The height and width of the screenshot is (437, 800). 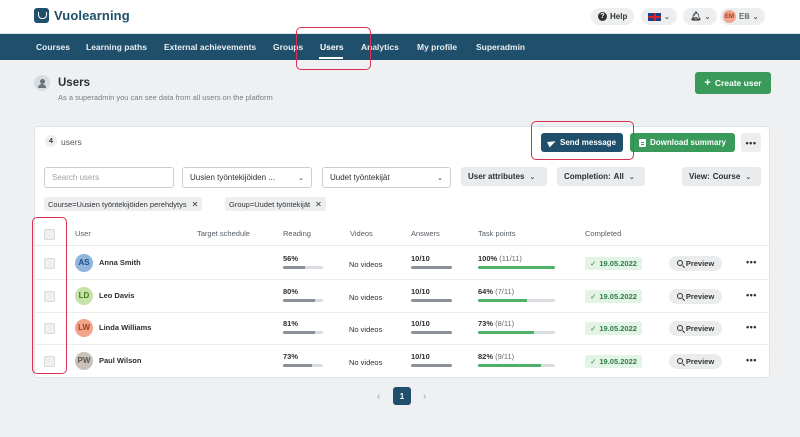 What do you see at coordinates (504, 176) in the screenshot?
I see `user-attributes-button: User attributes ⌄` at bounding box center [504, 176].